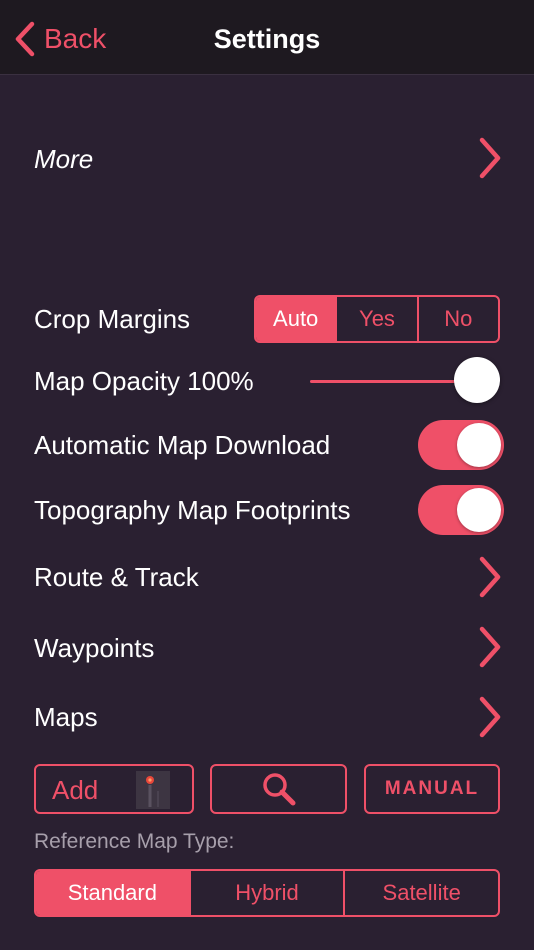  I want to click on add-map-button: Add, so click(114, 789).